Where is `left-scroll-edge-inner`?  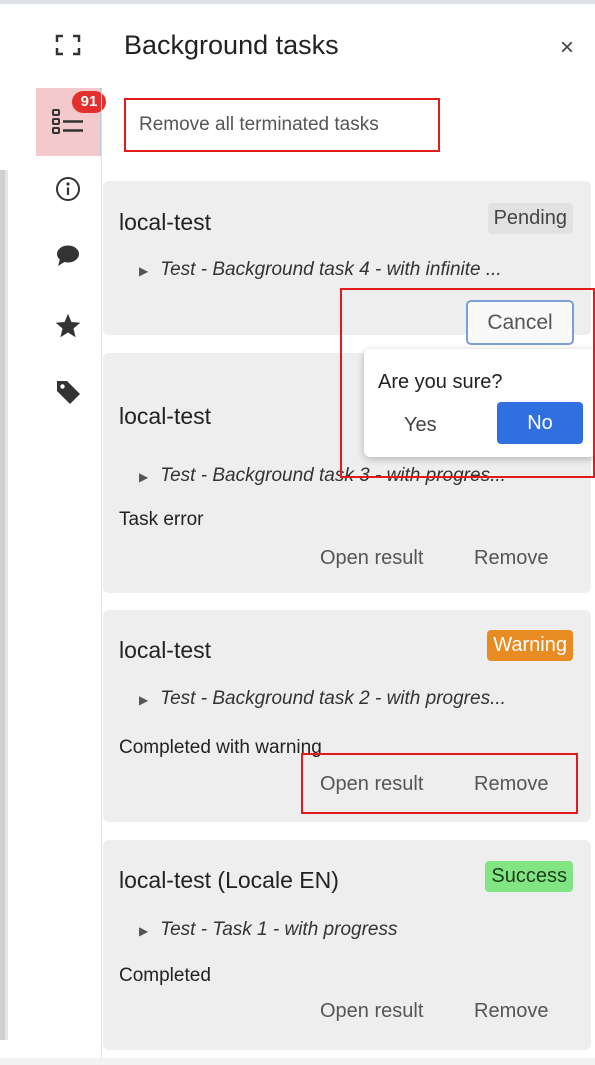
left-scroll-edge-inner is located at coordinates (6, 605).